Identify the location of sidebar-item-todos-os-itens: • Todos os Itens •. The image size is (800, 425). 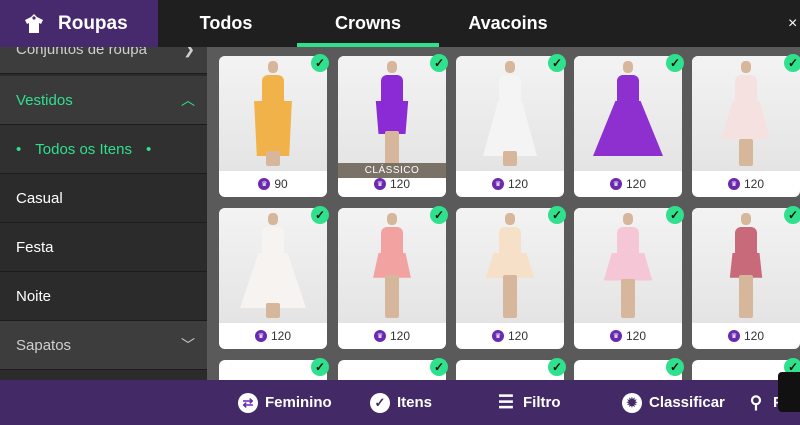
(103, 149).